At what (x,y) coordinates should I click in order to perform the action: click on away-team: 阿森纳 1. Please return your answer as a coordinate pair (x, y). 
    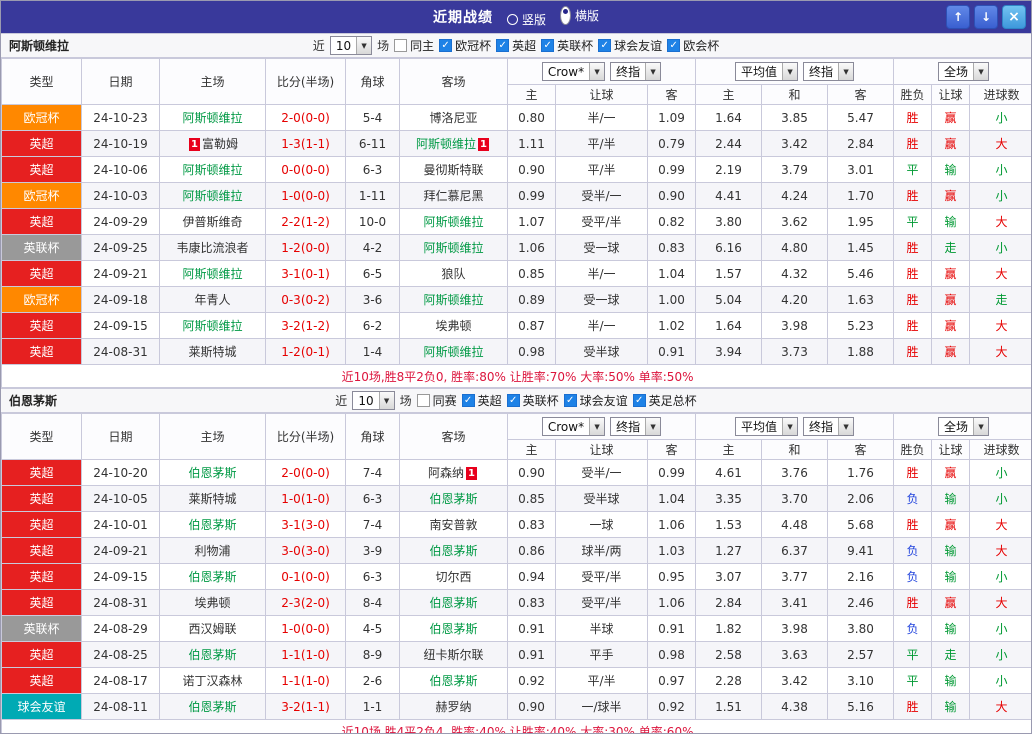
    Looking at the image, I should click on (453, 472).